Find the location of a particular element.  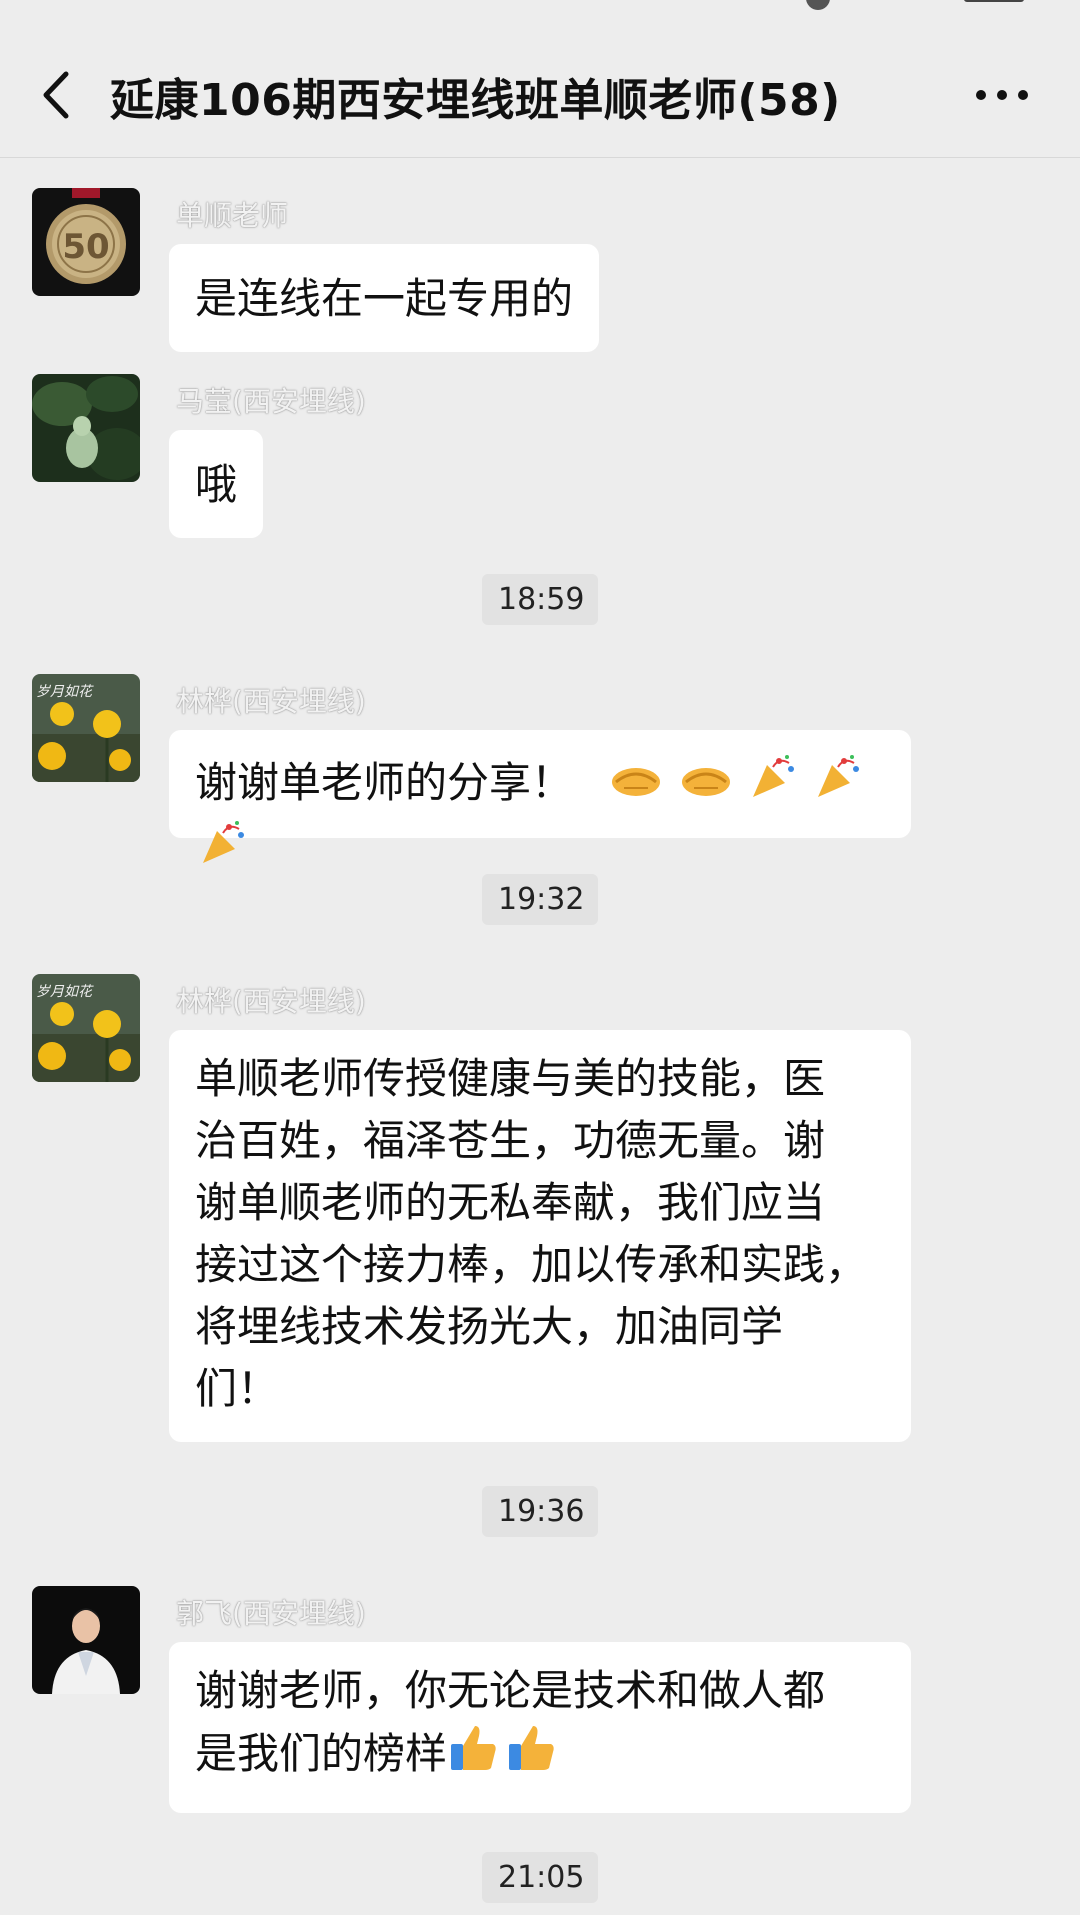

plant-avatar is located at coordinates (86, 428).